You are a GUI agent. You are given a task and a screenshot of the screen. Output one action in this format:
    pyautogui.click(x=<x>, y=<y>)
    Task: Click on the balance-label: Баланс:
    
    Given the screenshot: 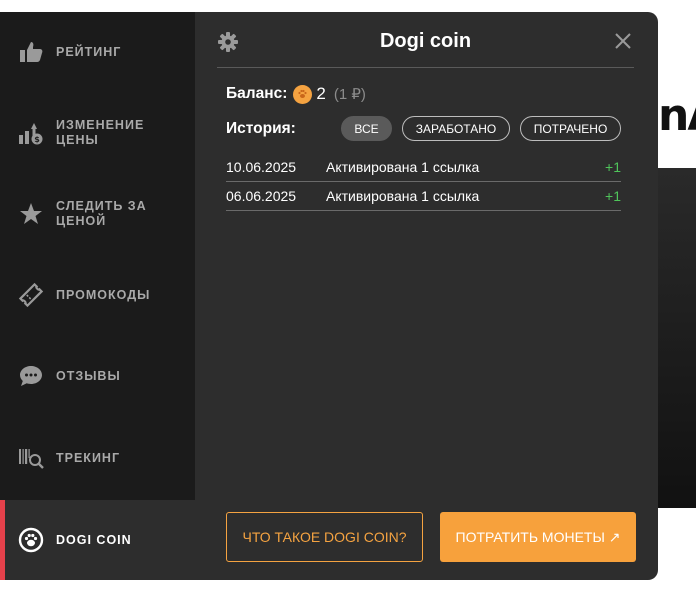 What is the action you would take?
    pyautogui.click(x=257, y=93)
    